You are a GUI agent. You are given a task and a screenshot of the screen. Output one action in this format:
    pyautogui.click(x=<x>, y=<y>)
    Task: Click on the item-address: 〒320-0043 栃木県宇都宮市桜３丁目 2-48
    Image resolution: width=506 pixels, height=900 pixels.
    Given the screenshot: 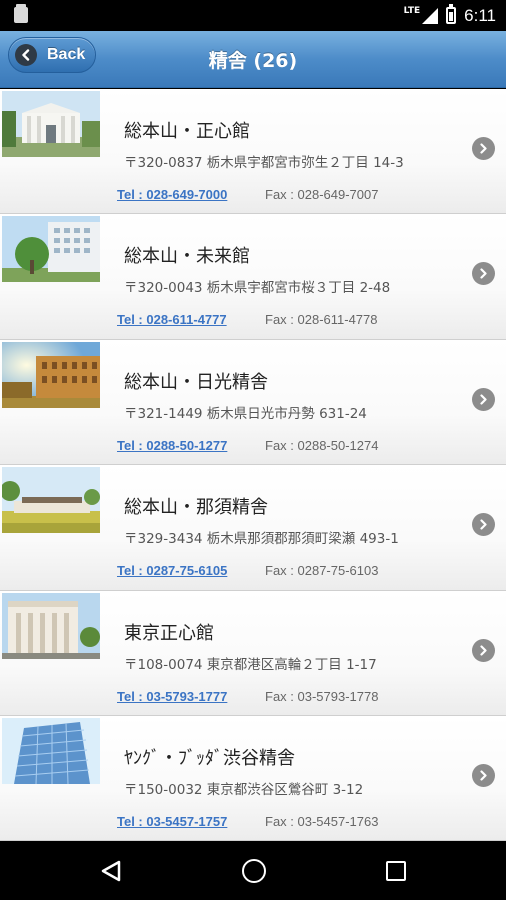 What is the action you would take?
    pyautogui.click(x=257, y=288)
    